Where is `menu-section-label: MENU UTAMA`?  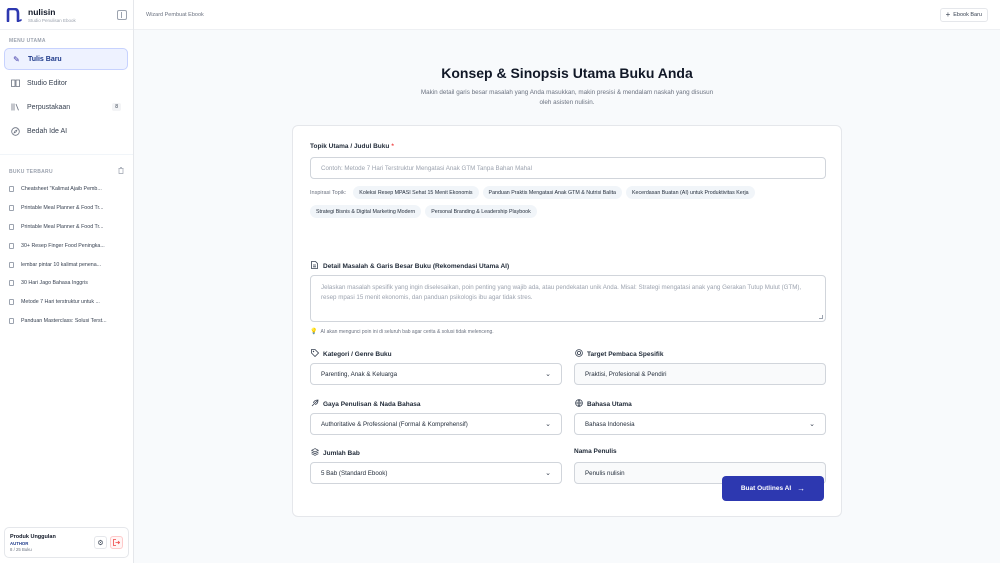 menu-section-label: MENU UTAMA is located at coordinates (27, 41).